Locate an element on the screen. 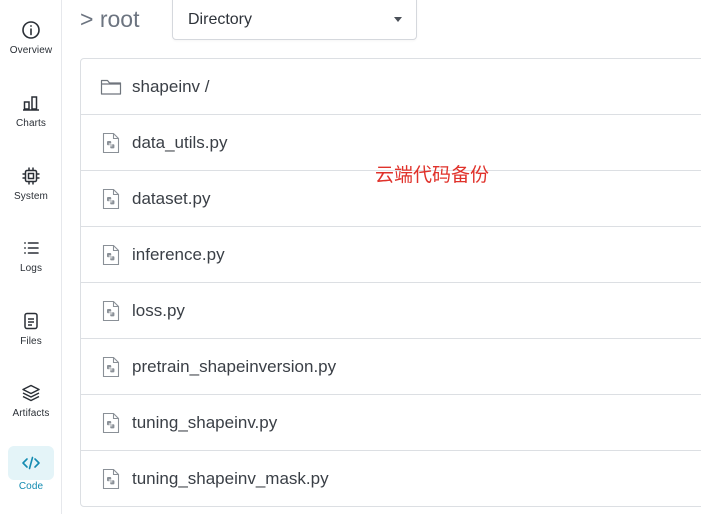 The width and height of the screenshot is (701, 514). folder-row: shapeinv / is located at coordinates (391, 87).